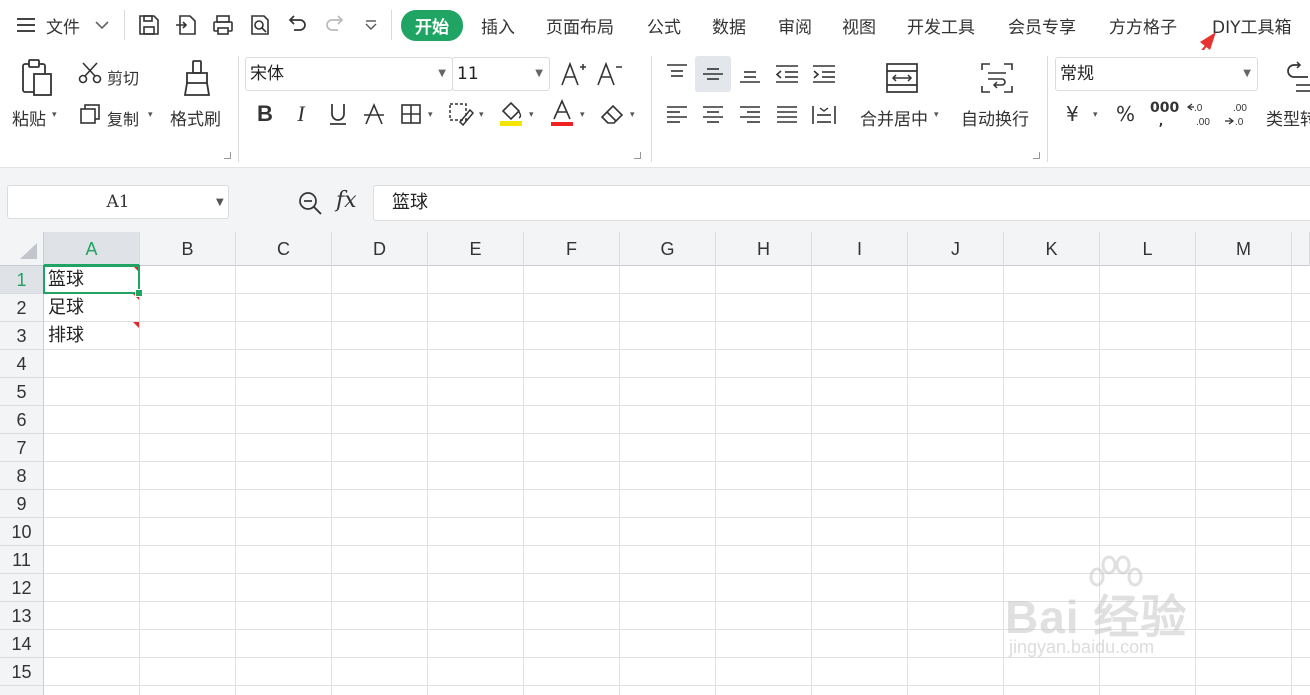  What do you see at coordinates (841, 203) in the screenshot?
I see `formula-input: 篮球` at bounding box center [841, 203].